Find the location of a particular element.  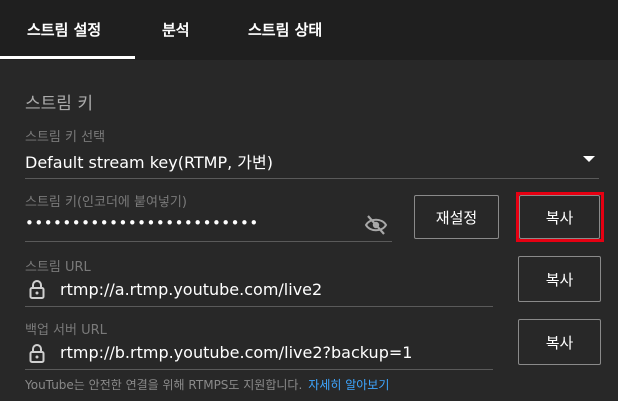

stream-url-field: rtmp://a.rtmp.youtube.com/live2 is located at coordinates (191, 289).